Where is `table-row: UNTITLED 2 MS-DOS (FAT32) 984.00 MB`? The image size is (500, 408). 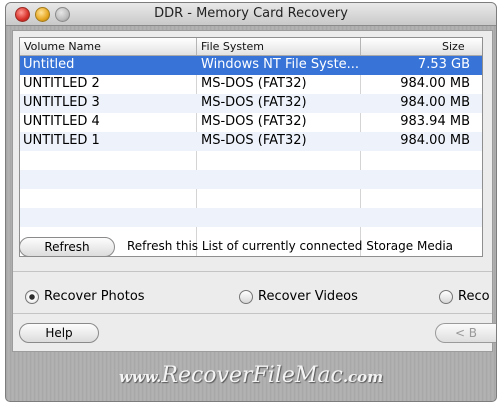 table-row: UNTITLED 2 MS-DOS (FAT32) 984.00 MB is located at coordinates (251, 84).